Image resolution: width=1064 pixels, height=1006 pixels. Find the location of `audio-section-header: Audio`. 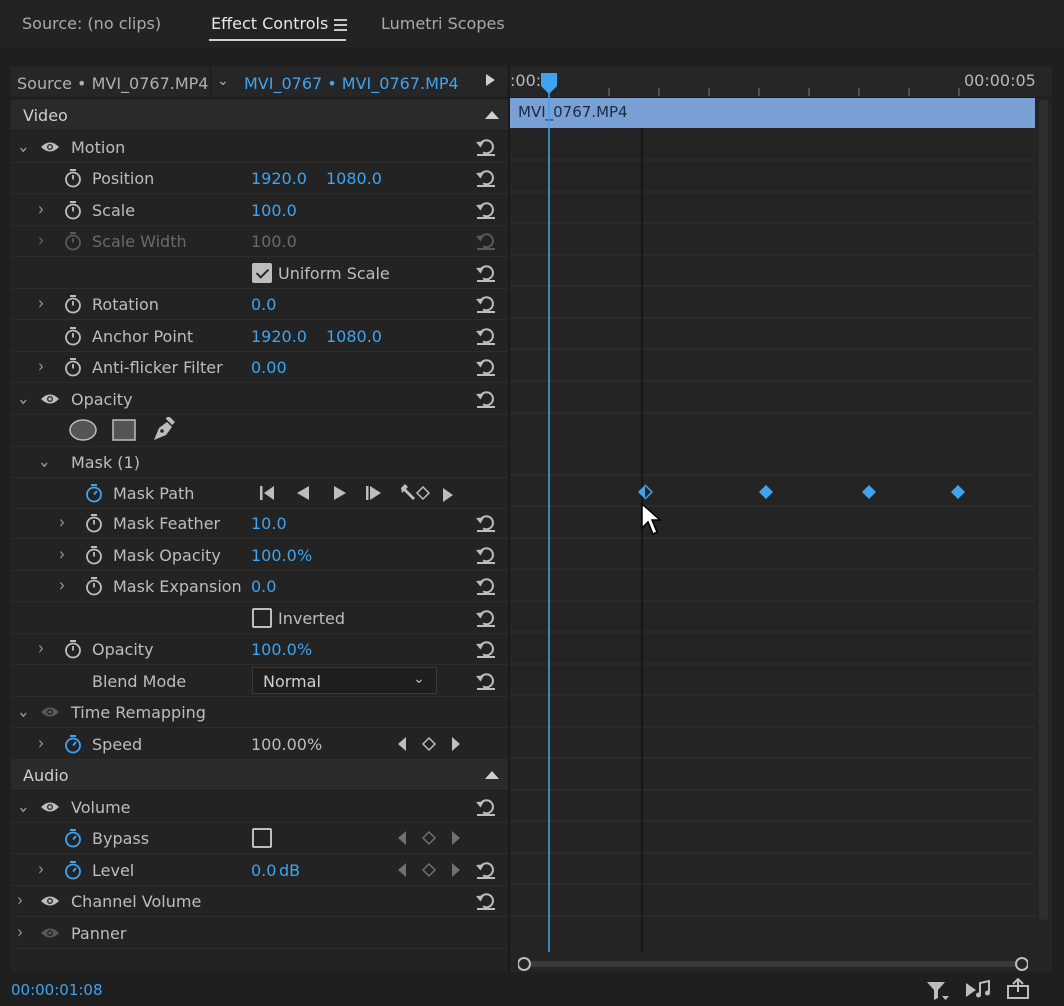

audio-section-header: Audio is located at coordinates (259, 775).